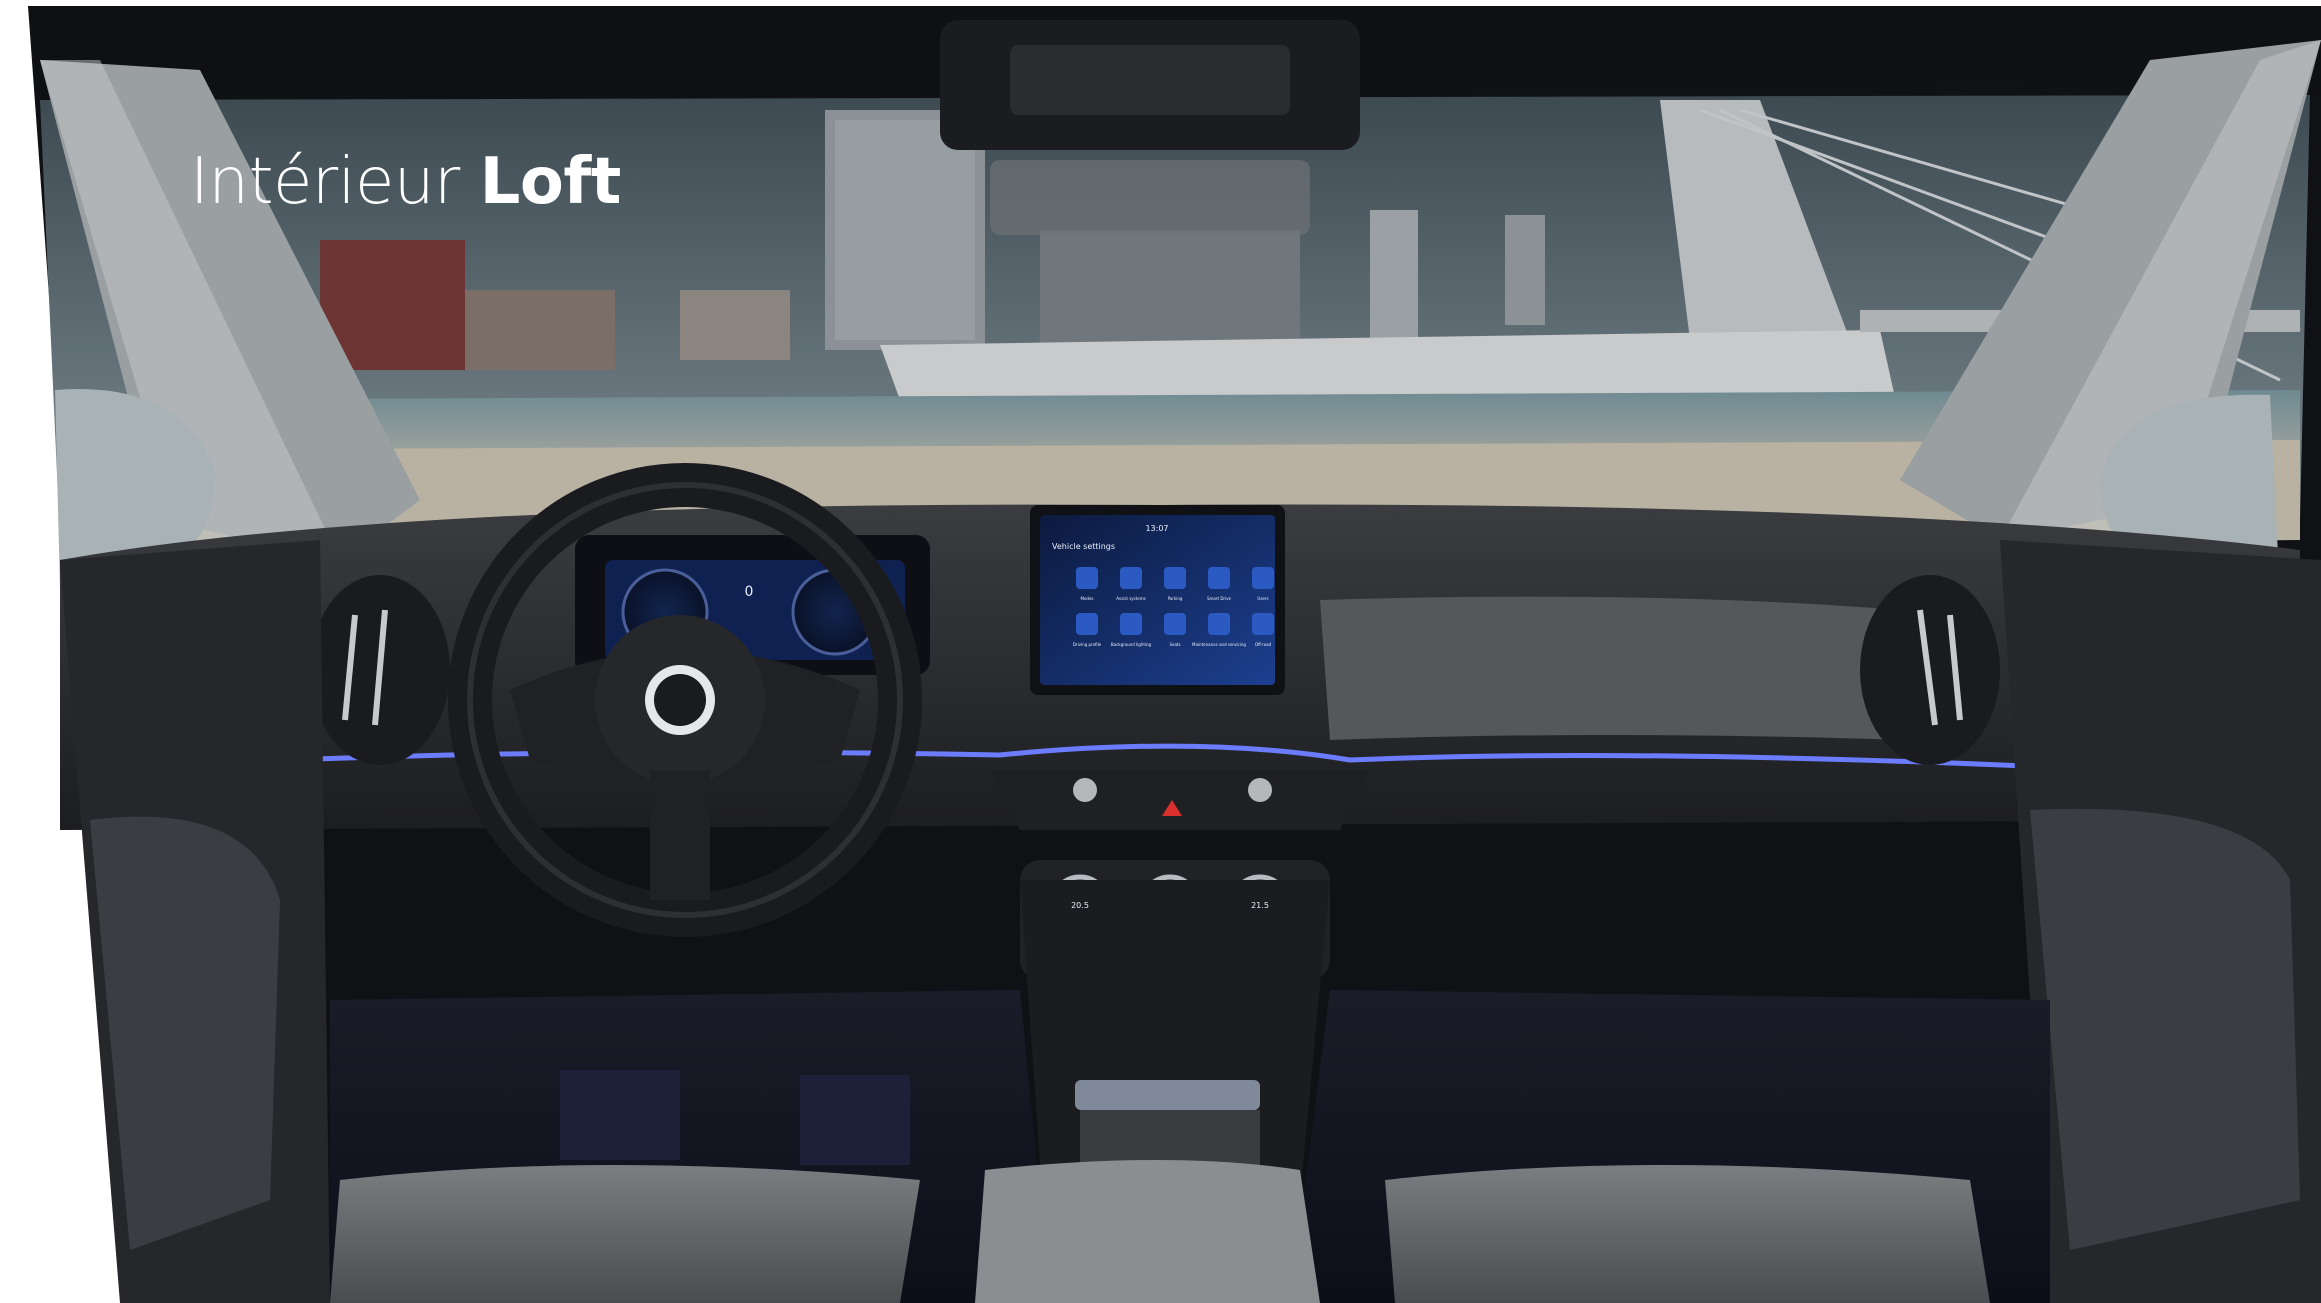 This screenshot has height=1303, width=2321. Describe the element at coordinates (1083, 546) in the screenshot. I see `infotainment-heading: Vehicle settings` at that location.